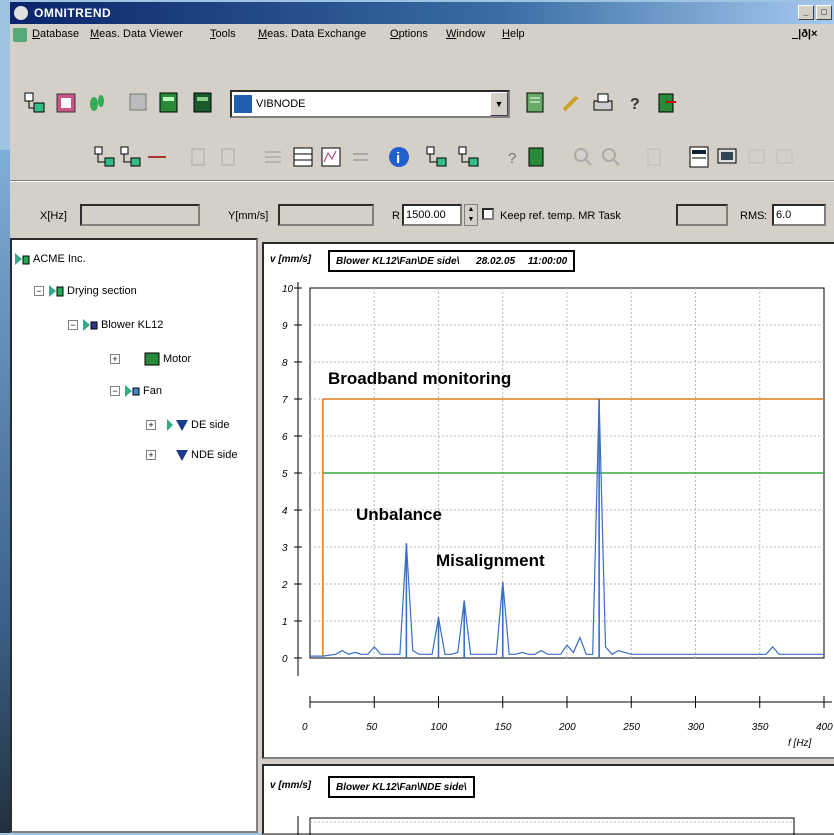  I want to click on toolbar-2: i ?, so click(422, 158).